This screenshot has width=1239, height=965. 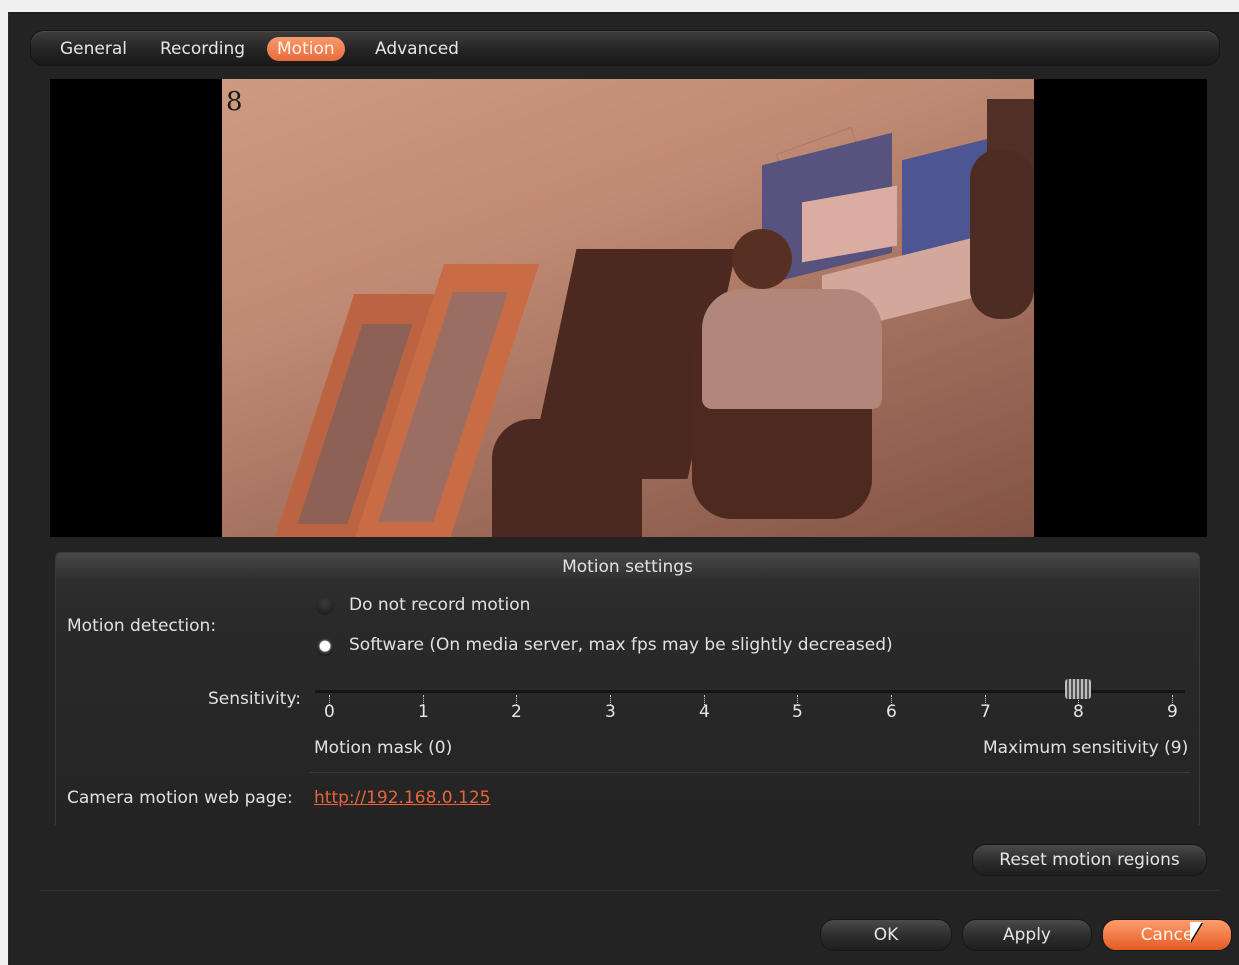 I want to click on sensitivity-slider-handle, so click(x=1078, y=689).